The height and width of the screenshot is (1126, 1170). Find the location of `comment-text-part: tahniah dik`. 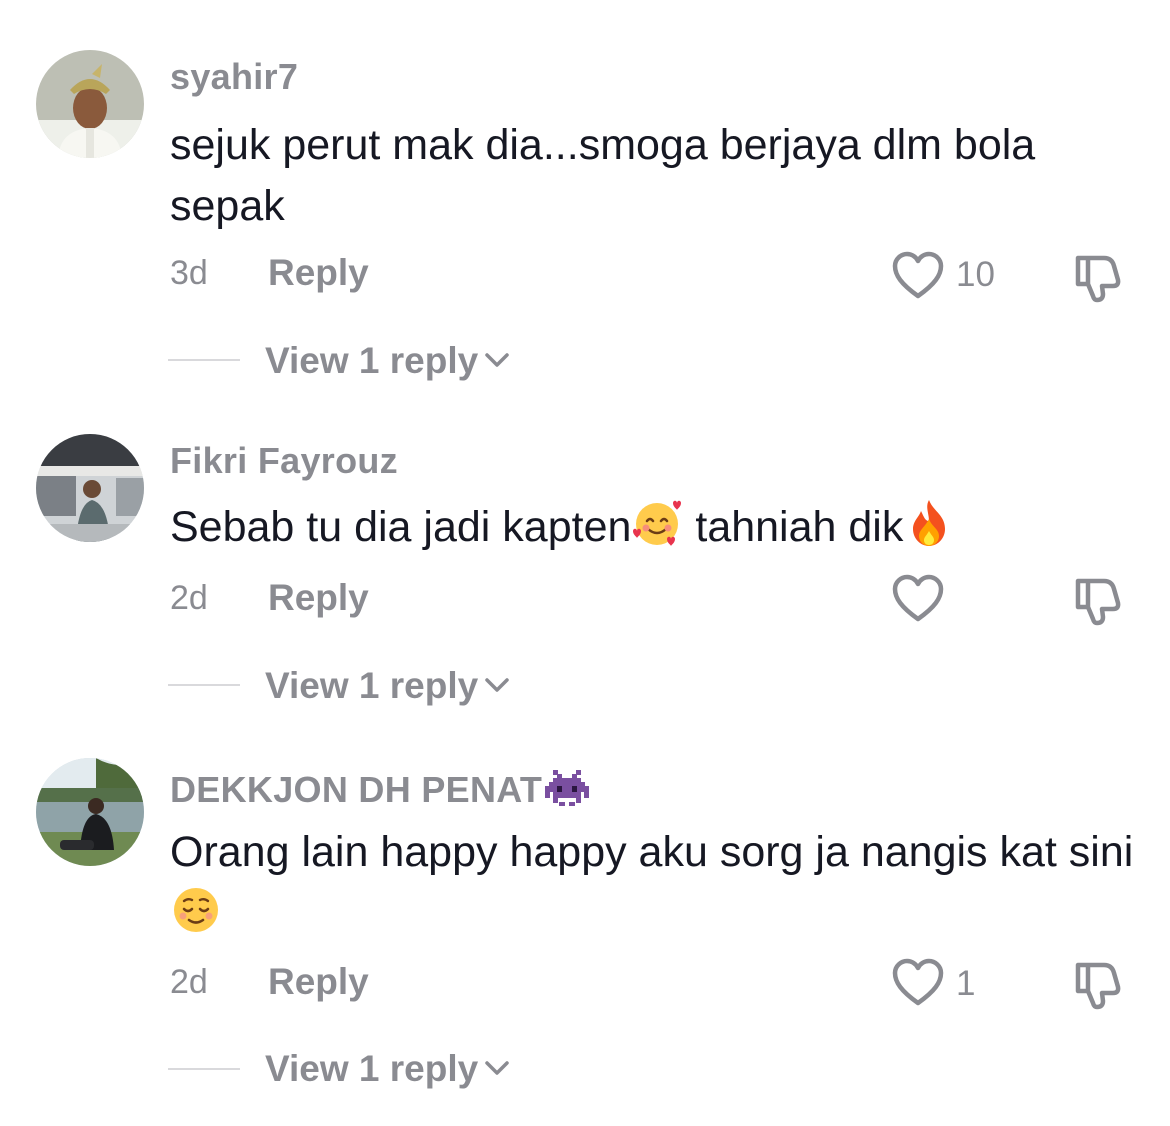

comment-text-part: tahniah dik is located at coordinates (793, 527).